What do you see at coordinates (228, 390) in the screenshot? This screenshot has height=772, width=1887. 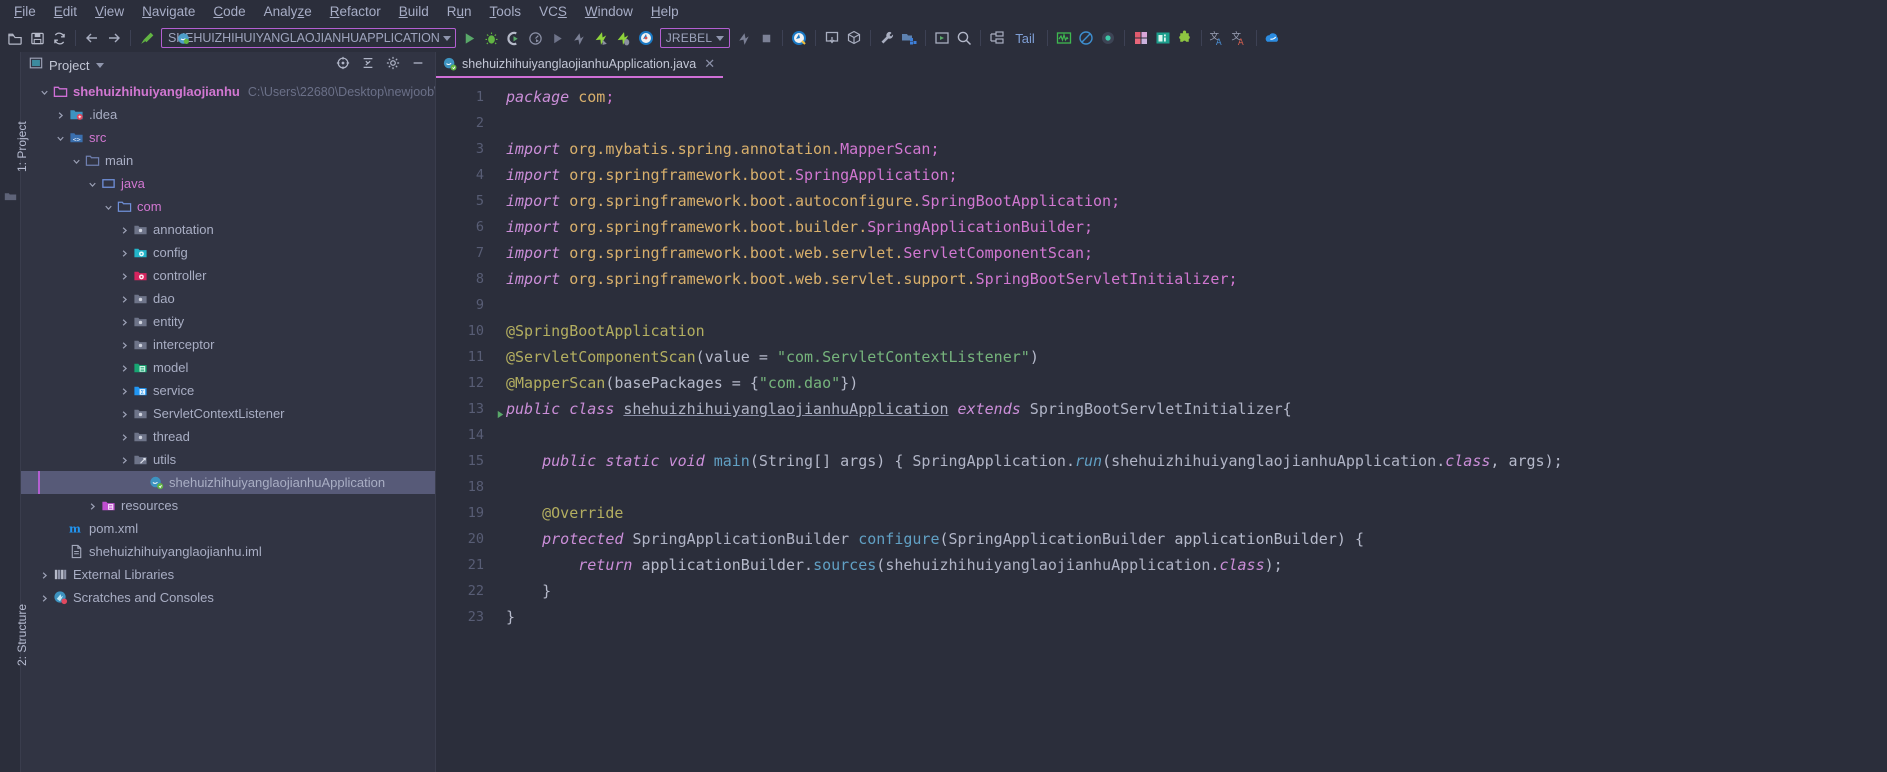 I see `tree-item-service: Σservice` at bounding box center [228, 390].